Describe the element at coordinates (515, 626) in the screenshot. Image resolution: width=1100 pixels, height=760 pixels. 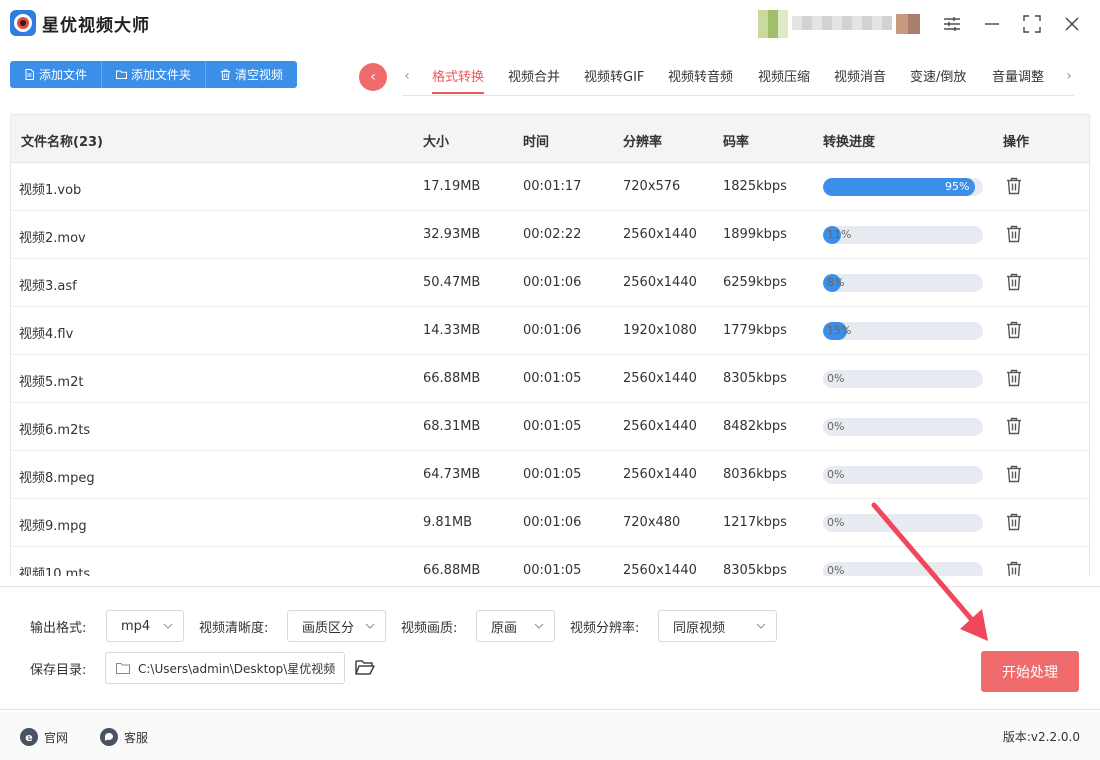
I see `quality-select: 原画` at that location.